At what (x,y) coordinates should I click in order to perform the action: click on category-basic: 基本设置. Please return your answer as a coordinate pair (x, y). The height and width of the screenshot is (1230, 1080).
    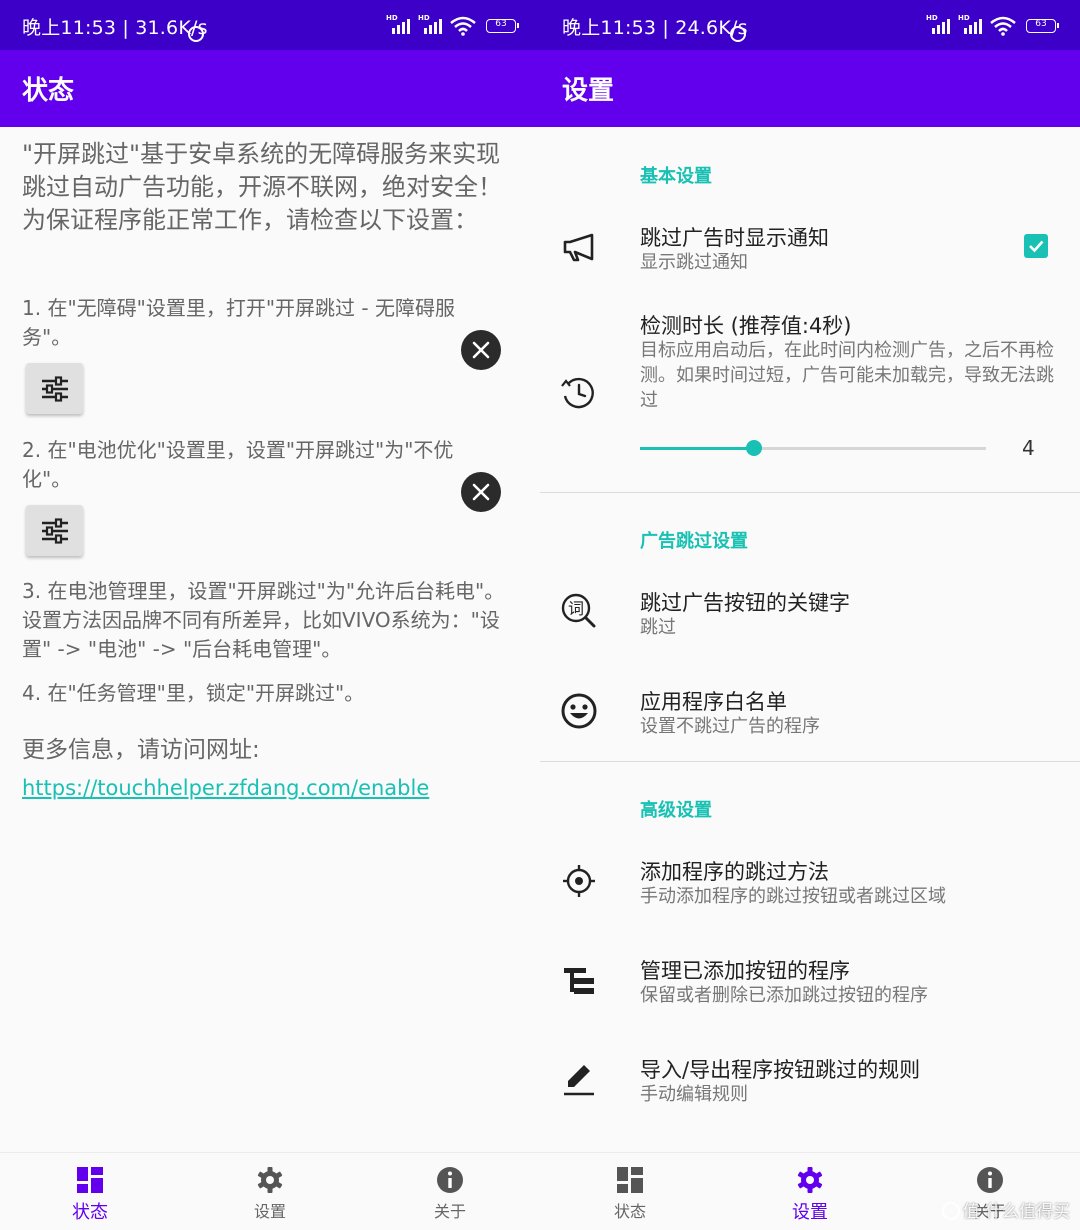
    Looking at the image, I should click on (676, 176).